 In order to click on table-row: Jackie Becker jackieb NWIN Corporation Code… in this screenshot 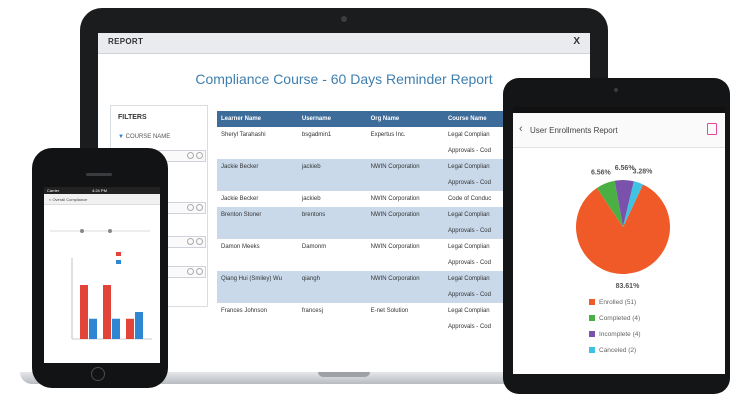, I will do `click(362, 199)`.